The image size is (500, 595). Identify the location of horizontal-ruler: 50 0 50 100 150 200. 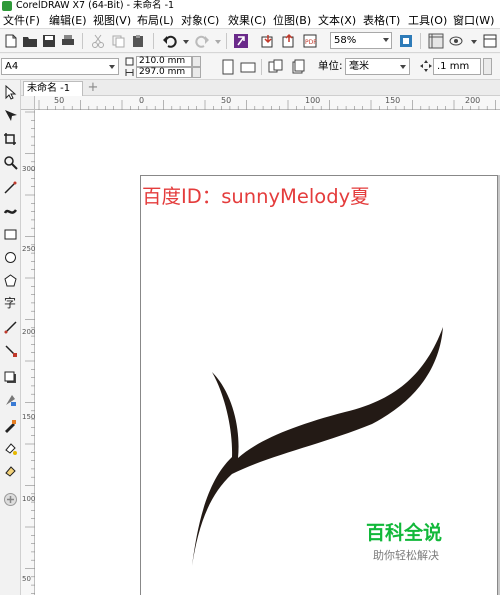
(267, 103).